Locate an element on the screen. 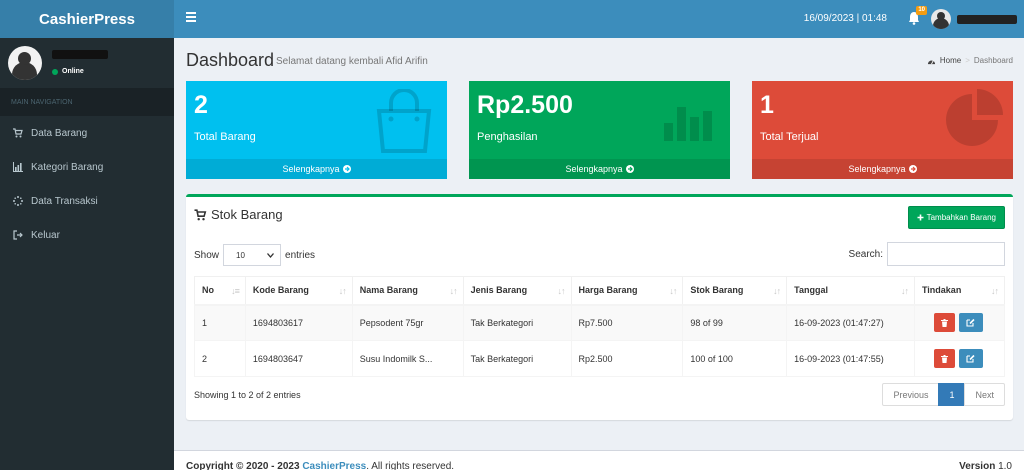 The width and height of the screenshot is (1024, 470). stat-label: Penghasilan is located at coordinates (507, 137).